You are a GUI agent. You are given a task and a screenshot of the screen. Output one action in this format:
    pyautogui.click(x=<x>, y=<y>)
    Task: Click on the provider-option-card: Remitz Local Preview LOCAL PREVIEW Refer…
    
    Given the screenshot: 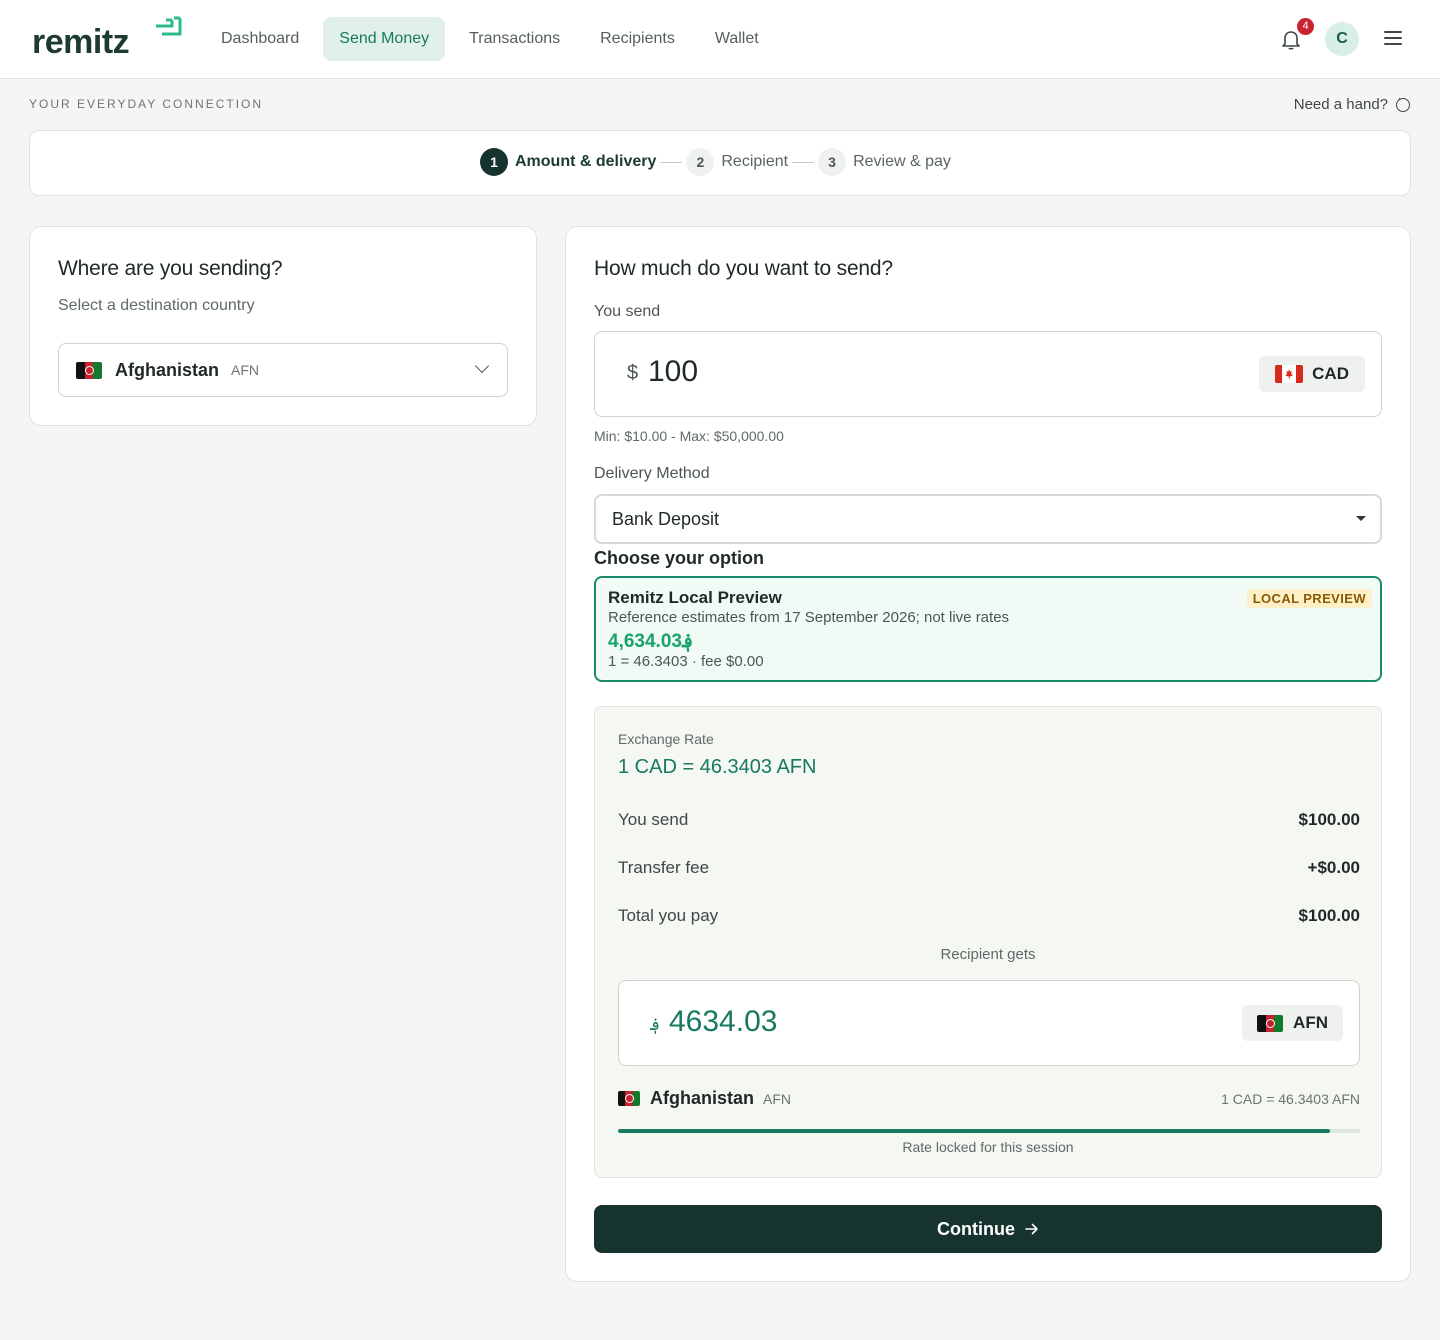 What is the action you would take?
    pyautogui.click(x=988, y=629)
    